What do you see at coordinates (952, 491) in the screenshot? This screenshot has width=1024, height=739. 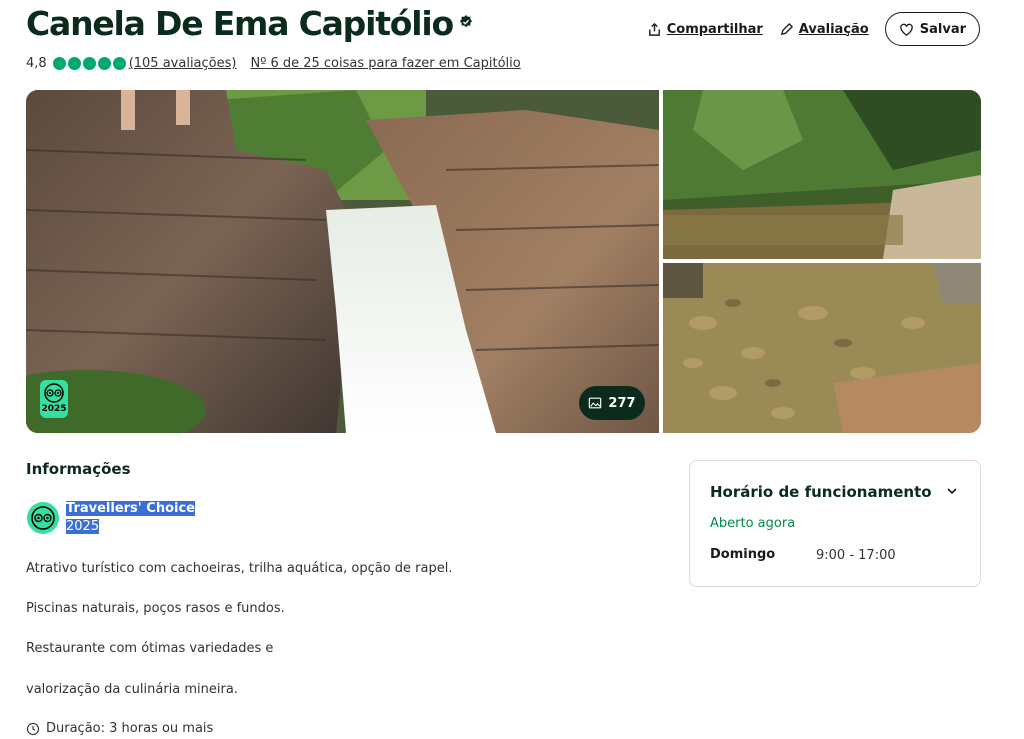 I see `chevron-down-icon` at bounding box center [952, 491].